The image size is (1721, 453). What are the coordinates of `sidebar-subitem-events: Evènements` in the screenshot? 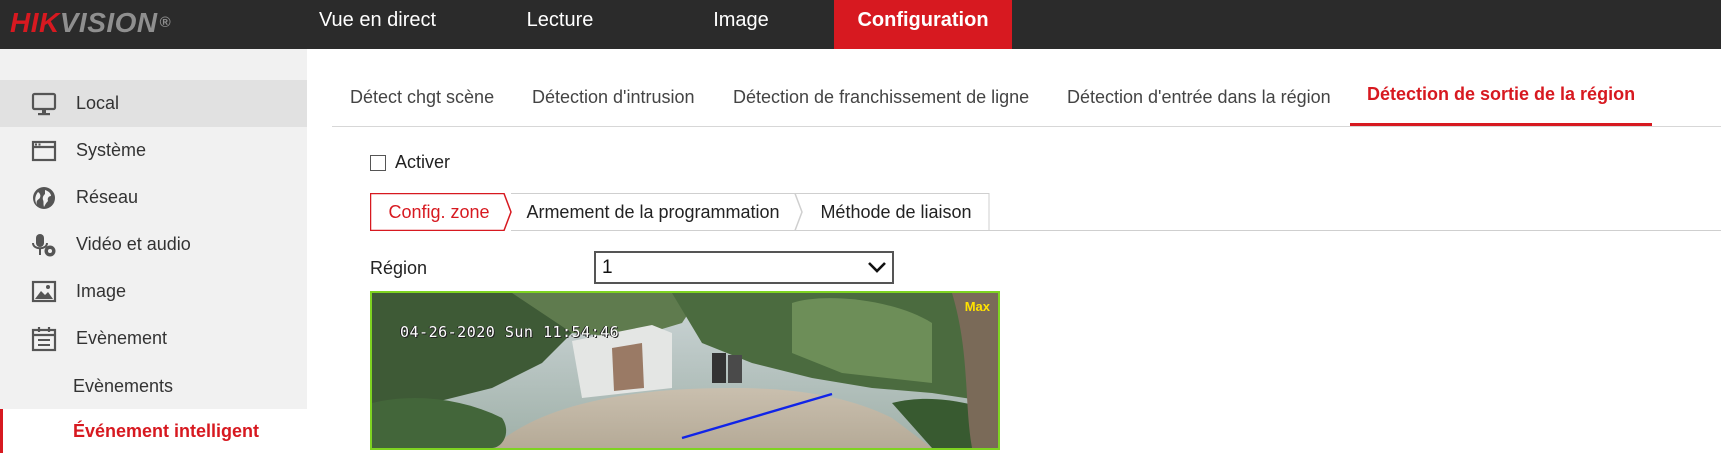 It's located at (153, 386).